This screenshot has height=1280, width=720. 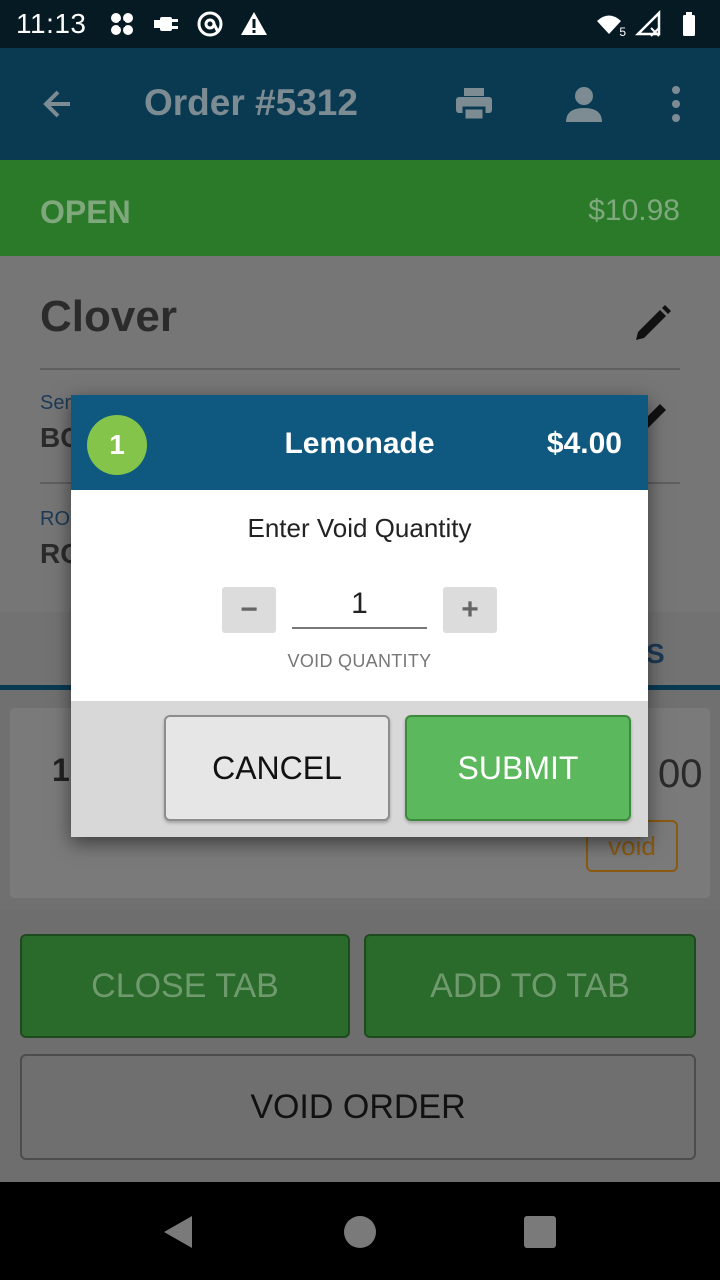 I want to click on dialog-item-price: $4.00, so click(x=584, y=443).